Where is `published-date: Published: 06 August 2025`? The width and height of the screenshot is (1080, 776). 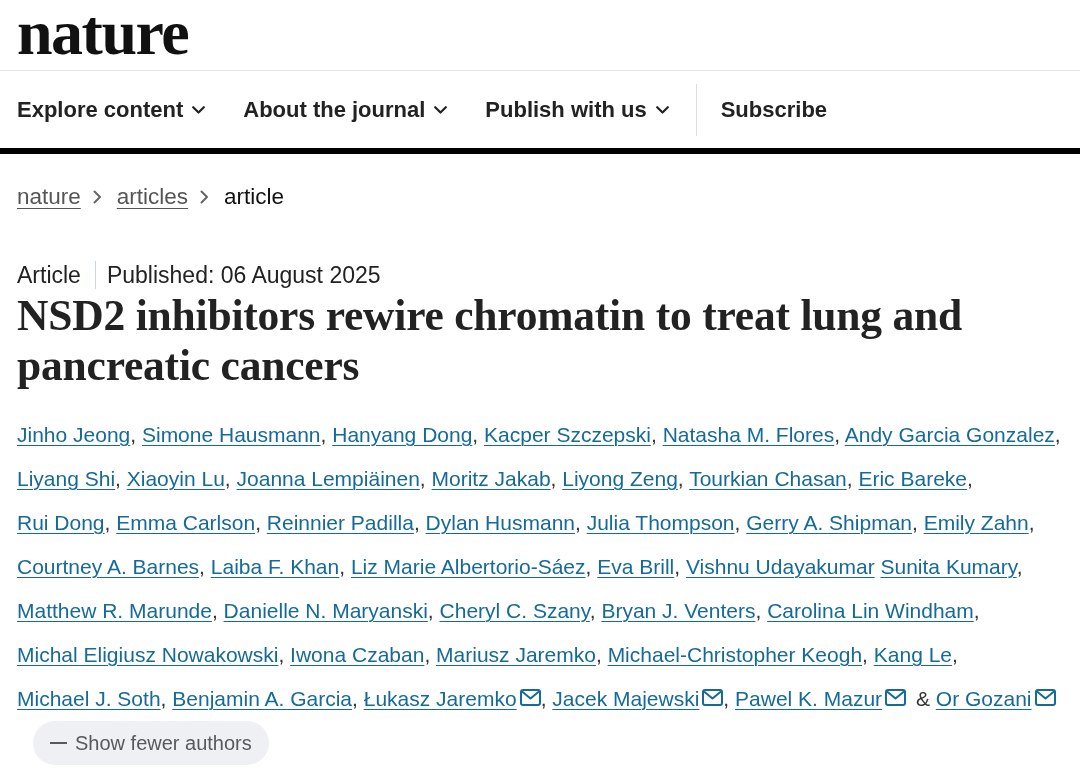 published-date: Published: 06 August 2025 is located at coordinates (243, 275).